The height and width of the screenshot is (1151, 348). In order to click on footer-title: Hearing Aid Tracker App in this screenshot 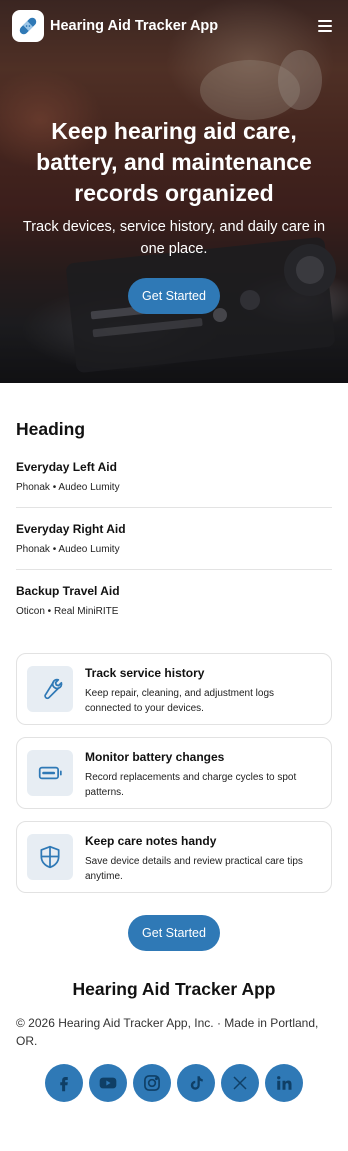, I will do `click(174, 989)`.